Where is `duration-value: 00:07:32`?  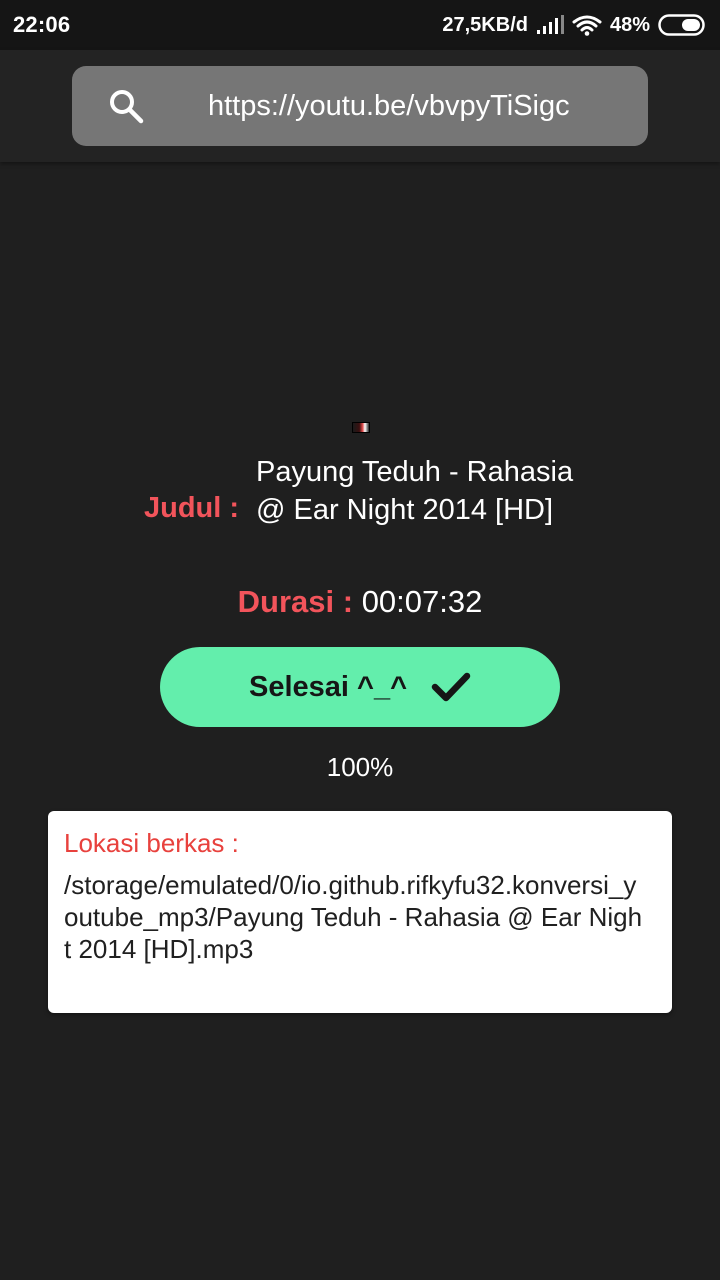
duration-value: 00:07:32 is located at coordinates (422, 601).